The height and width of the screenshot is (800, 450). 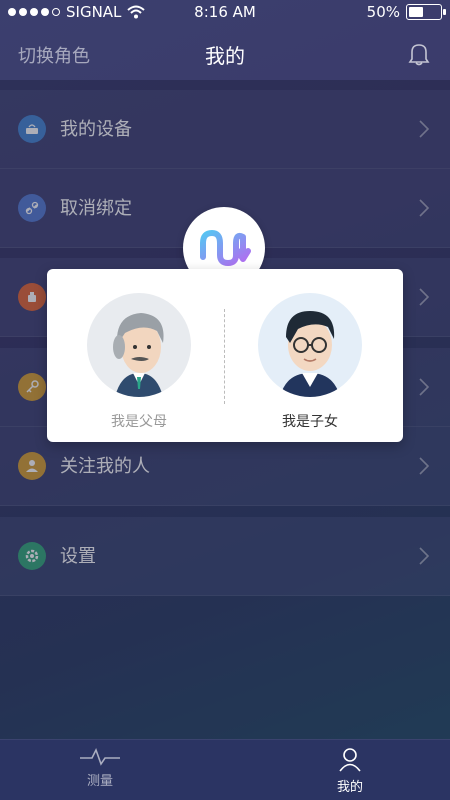 What do you see at coordinates (225, 13) in the screenshot?
I see `status-bar: SIGNAL 8:16 AM 50%` at bounding box center [225, 13].